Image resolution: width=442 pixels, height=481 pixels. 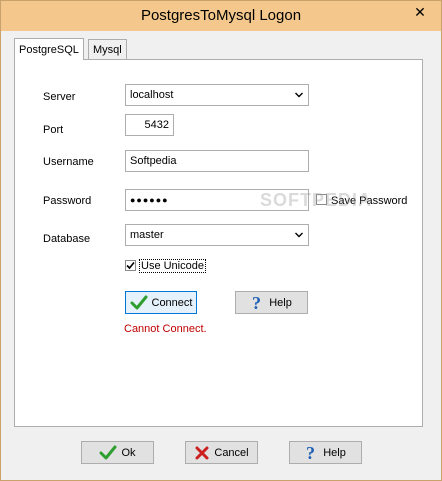 I want to click on username-value: Softpedia, so click(x=153, y=161).